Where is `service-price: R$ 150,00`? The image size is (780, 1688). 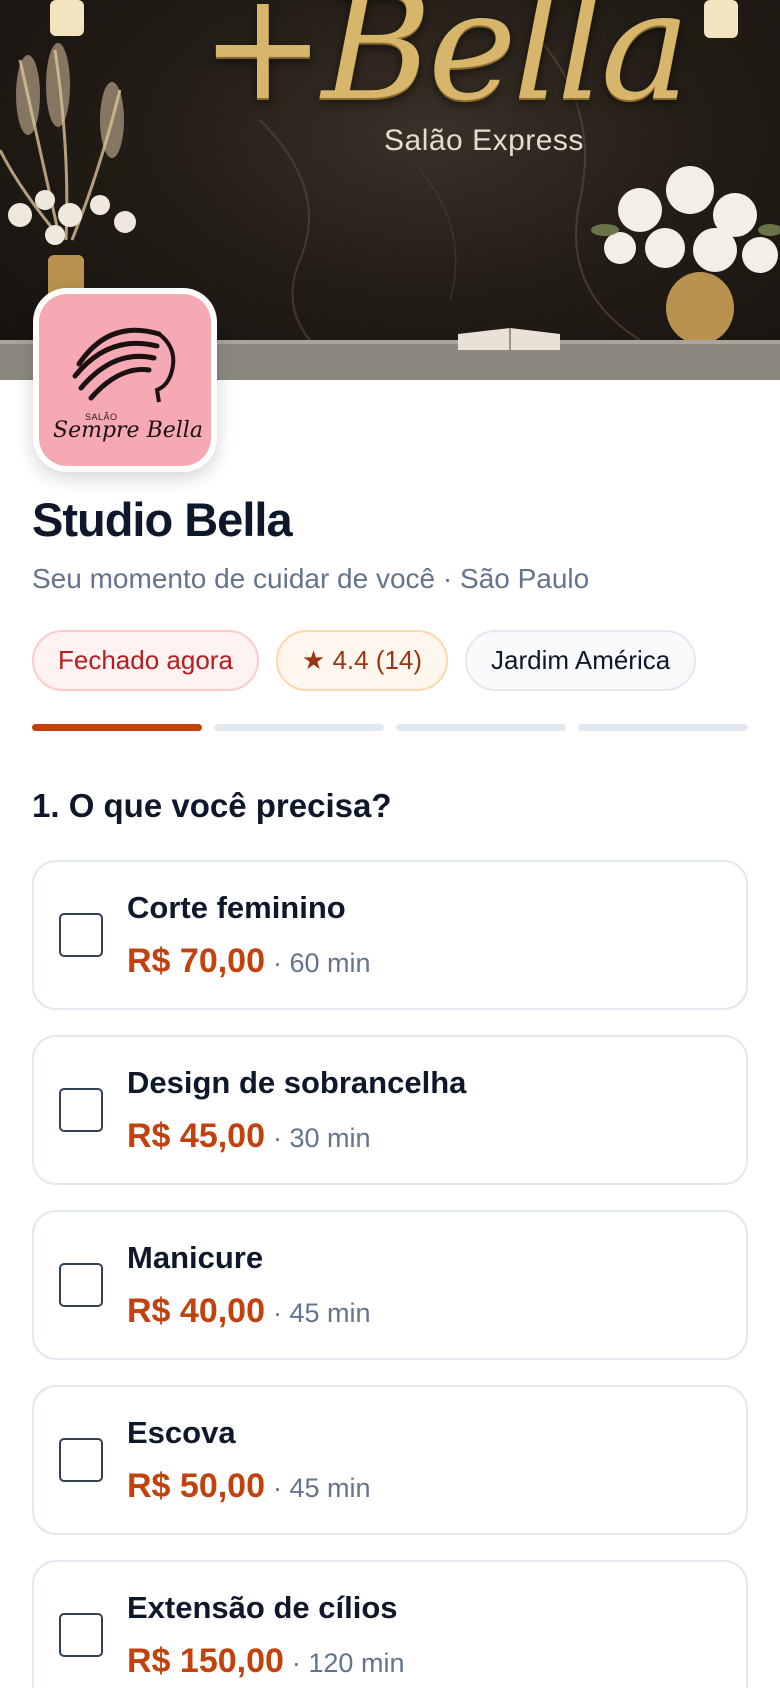 service-price: R$ 150,00 is located at coordinates (205, 1661).